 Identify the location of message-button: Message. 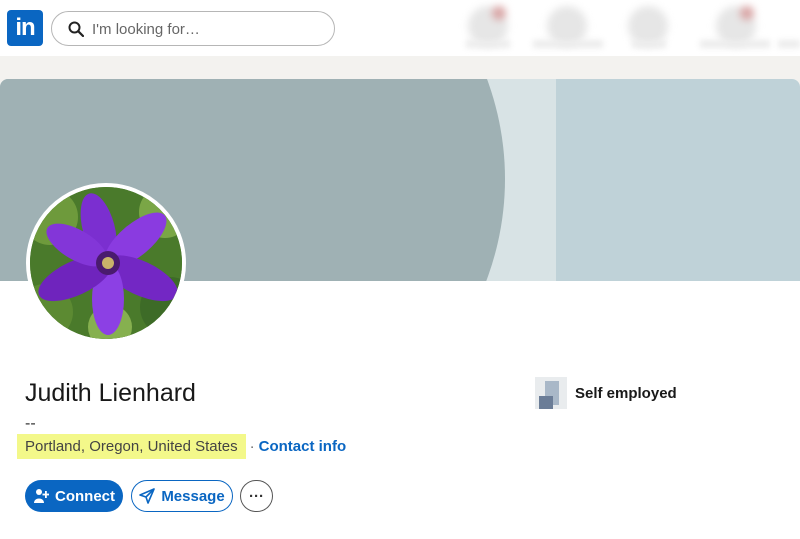
(182, 496).